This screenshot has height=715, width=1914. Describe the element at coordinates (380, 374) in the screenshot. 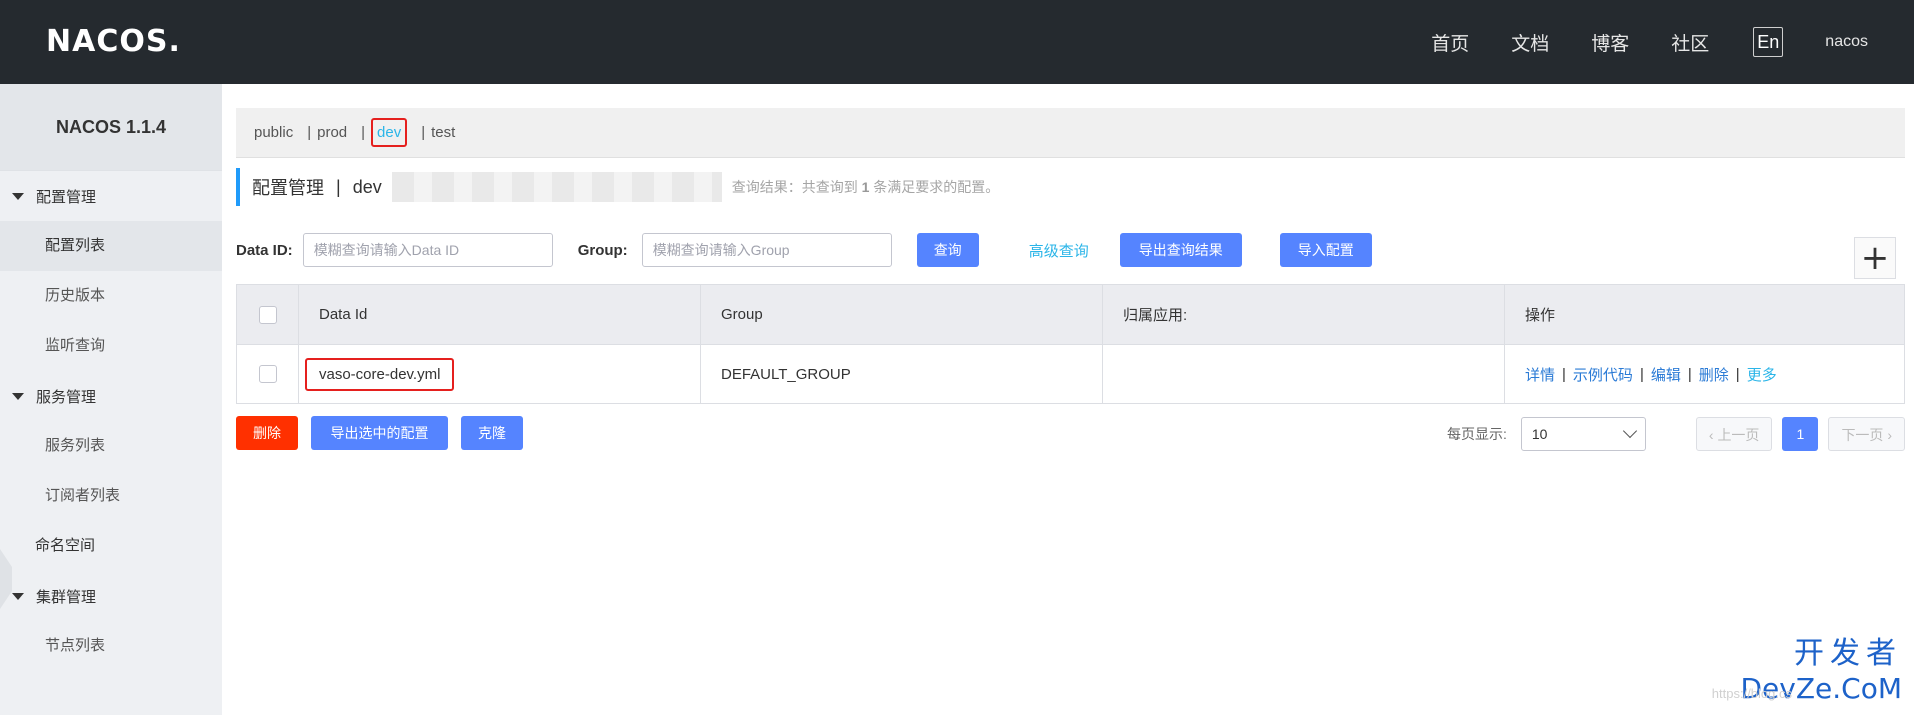

I see `dataid-value: vaso-core-dev.yml` at that location.